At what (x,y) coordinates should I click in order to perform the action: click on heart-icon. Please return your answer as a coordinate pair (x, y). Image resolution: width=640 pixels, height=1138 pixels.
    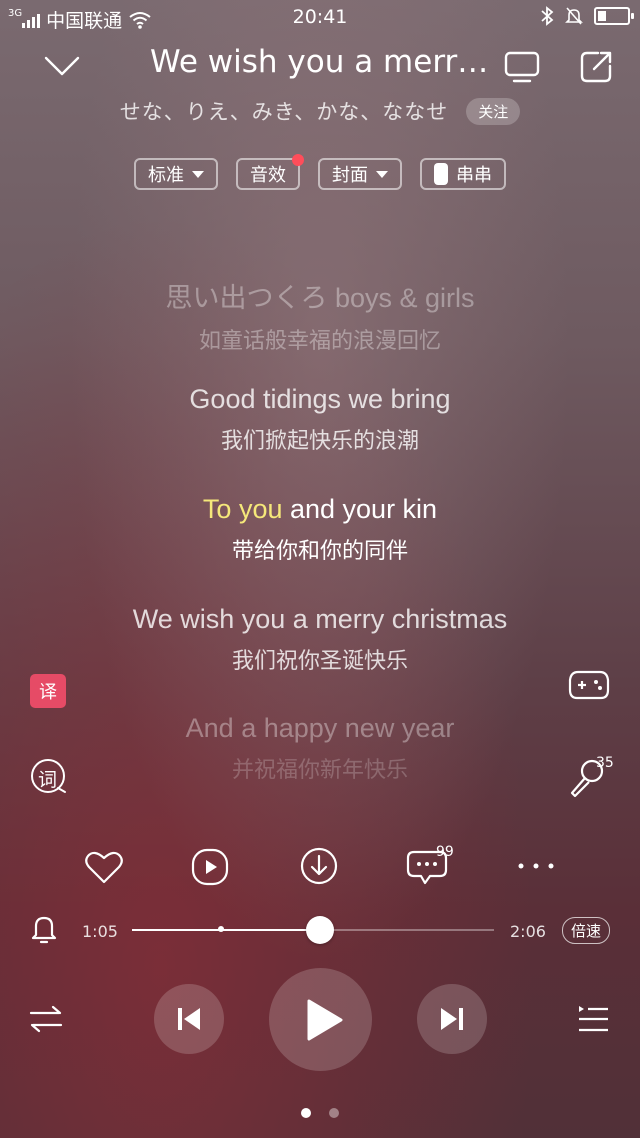
    Looking at the image, I should click on (104, 867).